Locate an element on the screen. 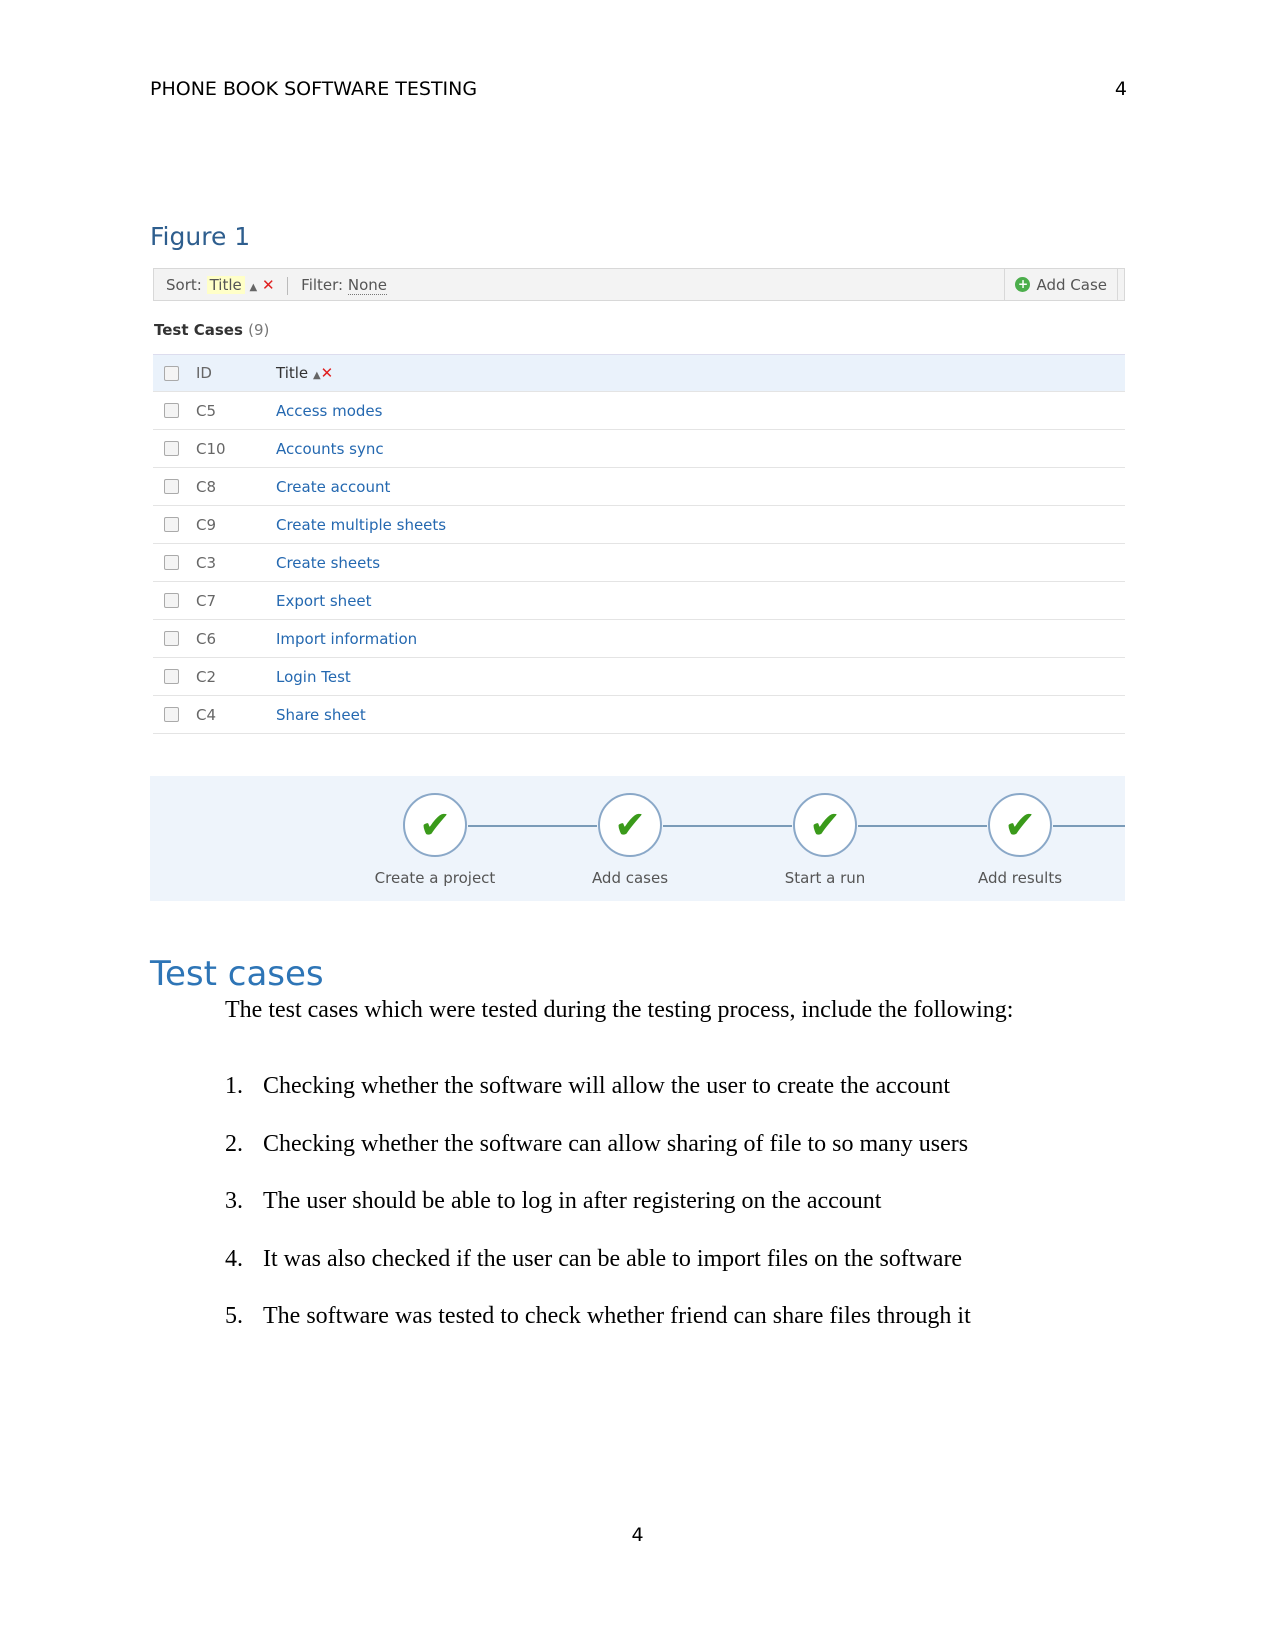  table-row: C5 Access modes is located at coordinates (639, 411).